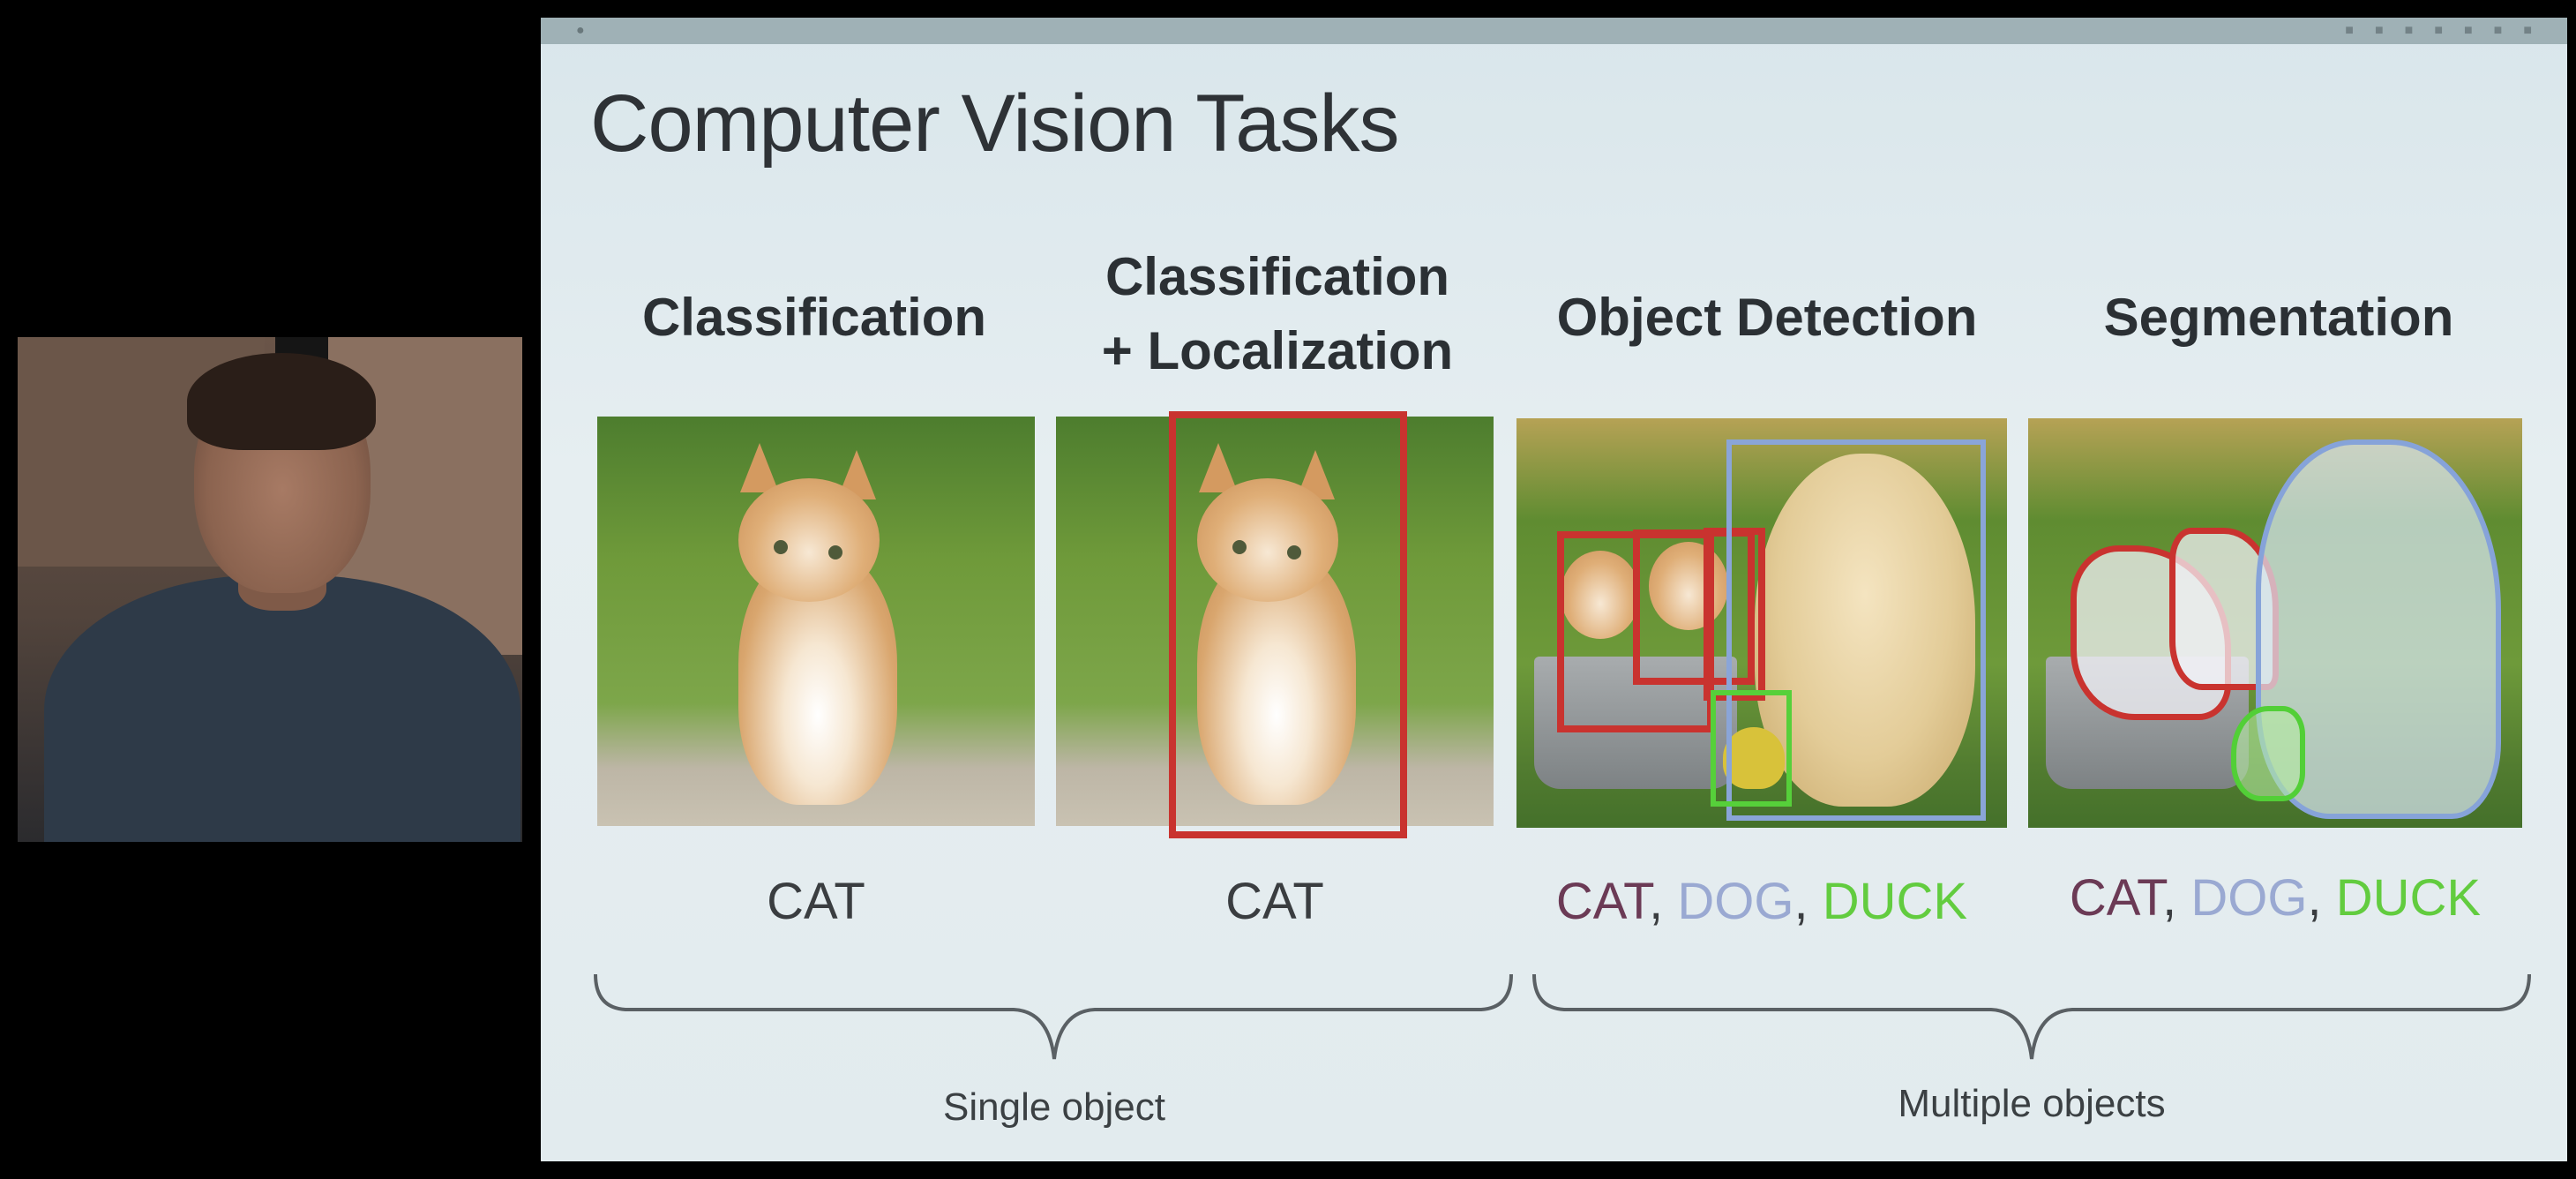  I want to click on image-classification-cat, so click(816, 621).